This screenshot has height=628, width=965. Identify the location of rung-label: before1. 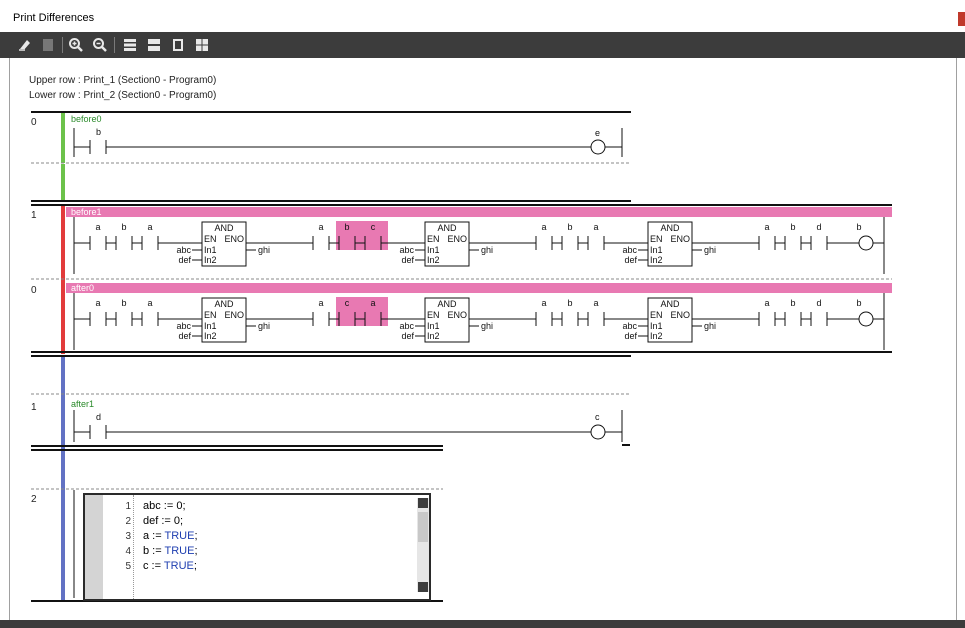
(86, 212).